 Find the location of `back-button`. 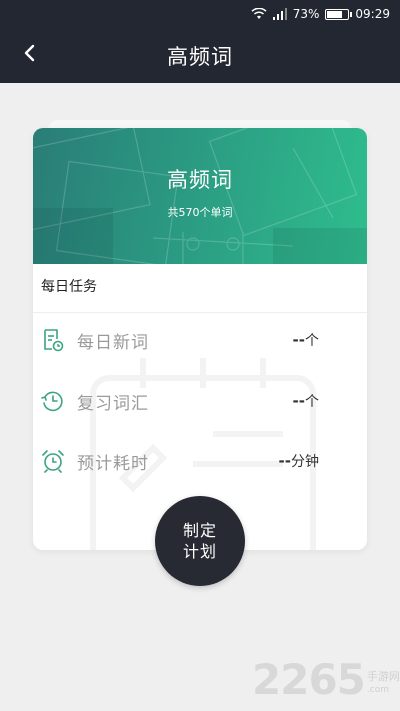

back-button is located at coordinates (29, 55).